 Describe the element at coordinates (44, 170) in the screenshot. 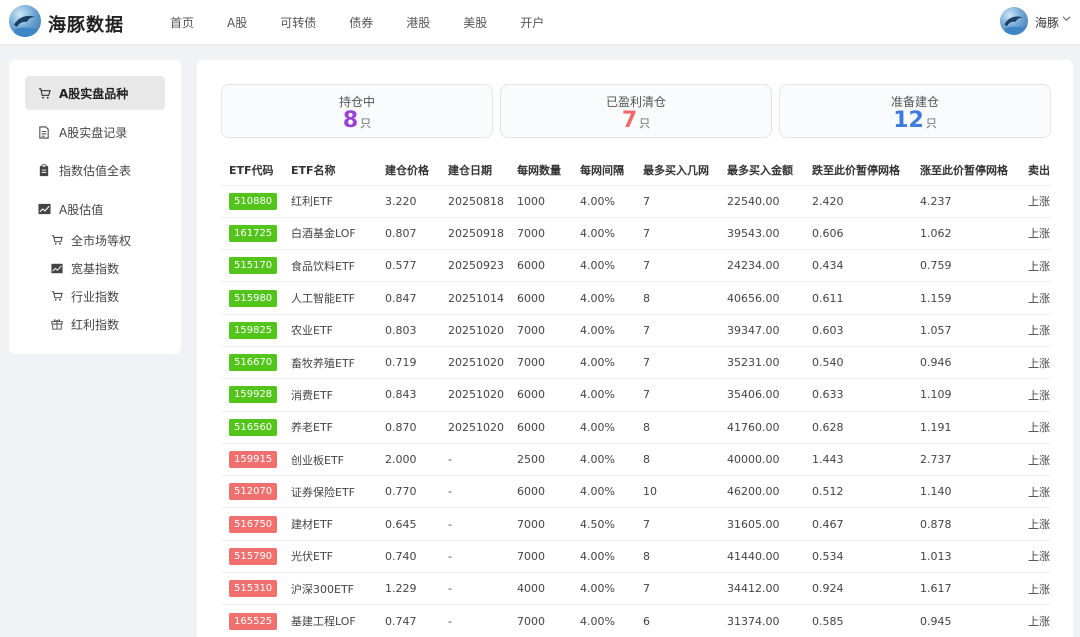

I see `clipboard-icon` at that location.